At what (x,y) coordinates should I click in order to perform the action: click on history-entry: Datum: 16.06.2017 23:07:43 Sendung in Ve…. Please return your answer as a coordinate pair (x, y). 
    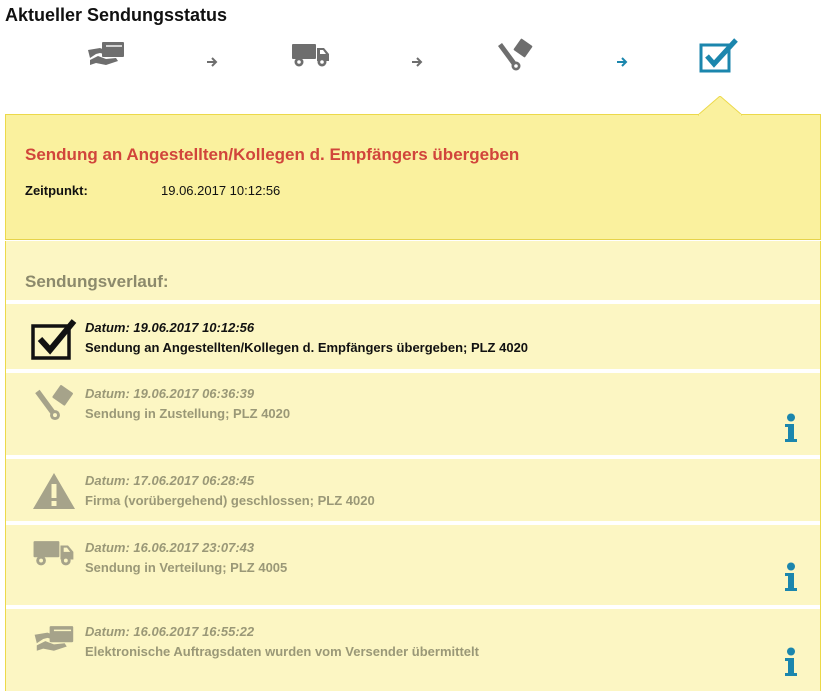
    Looking at the image, I should click on (413, 563).